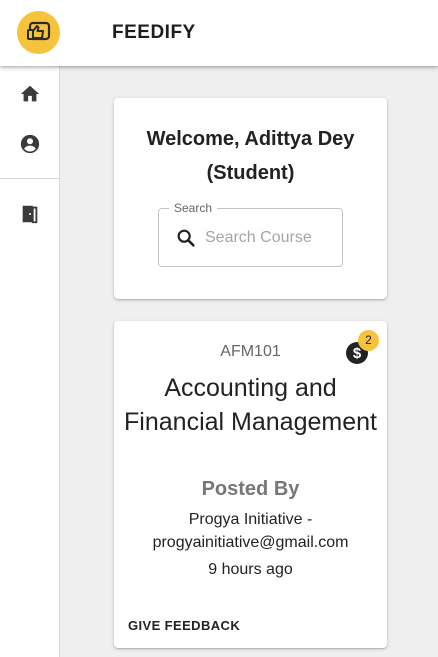 Image resolution: width=438 pixels, height=657 pixels. Describe the element at coordinates (250, 156) in the screenshot. I see `welcome-heading: Welcome, Adittya Dey (Student)` at that location.